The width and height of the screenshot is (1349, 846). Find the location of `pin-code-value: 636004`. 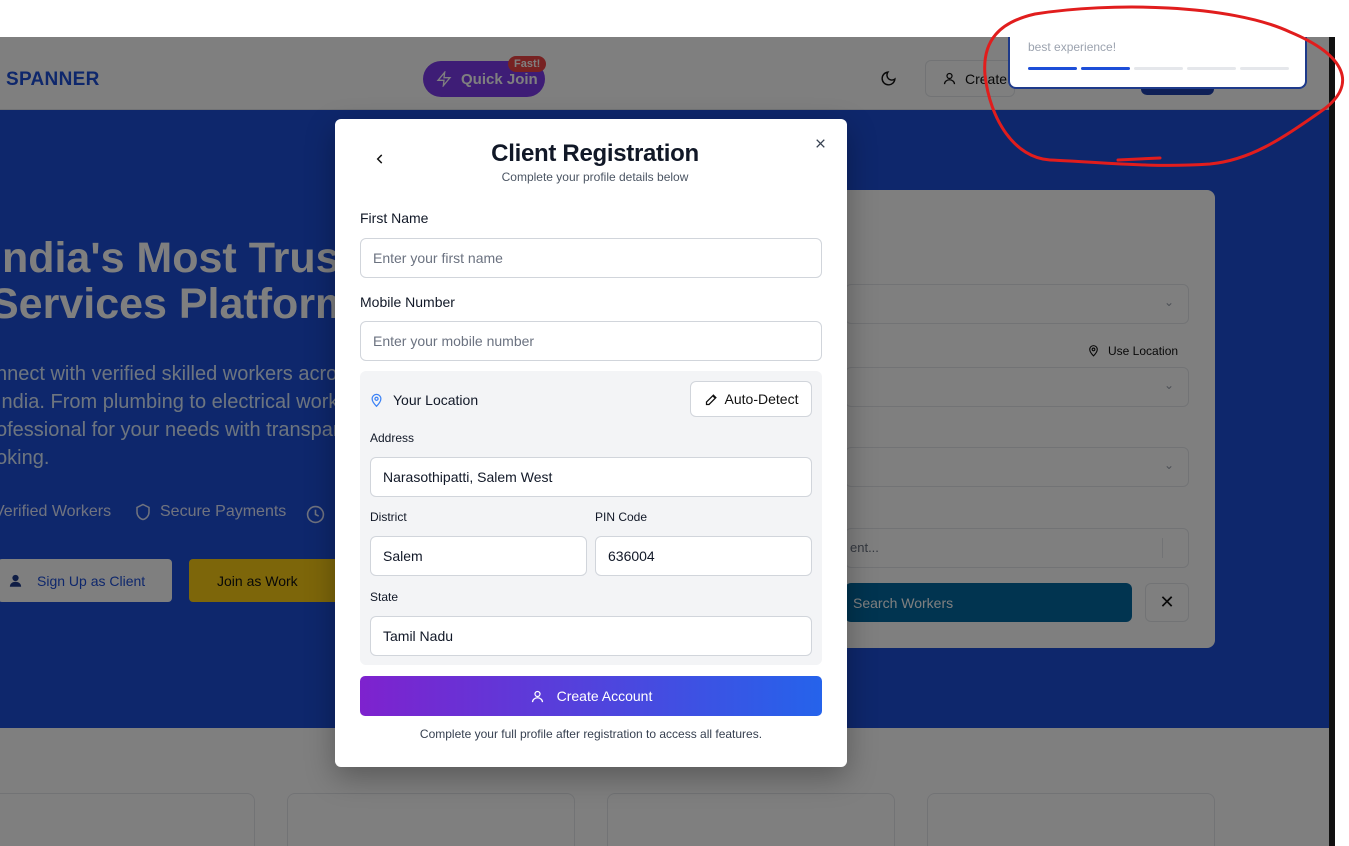

pin-code-value: 636004 is located at coordinates (631, 556).